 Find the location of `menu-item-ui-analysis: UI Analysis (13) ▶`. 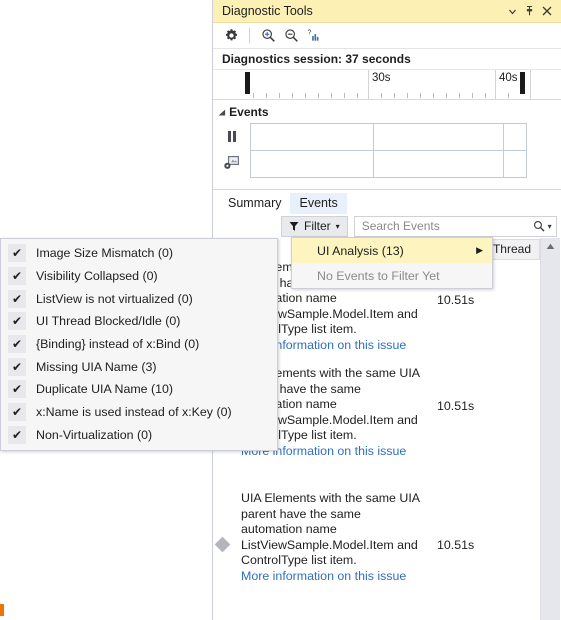

menu-item-ui-analysis: UI Analysis (13) ▶ is located at coordinates (392, 250).